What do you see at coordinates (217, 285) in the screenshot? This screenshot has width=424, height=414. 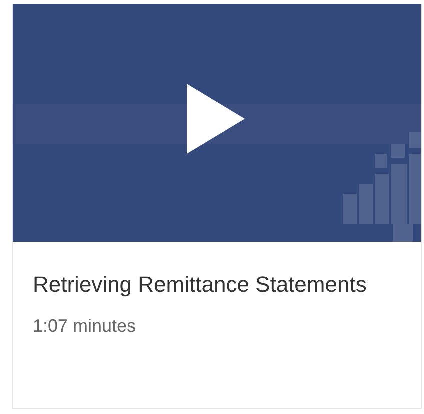 I see `video-title: Retrieving Remittance Statements` at bounding box center [217, 285].